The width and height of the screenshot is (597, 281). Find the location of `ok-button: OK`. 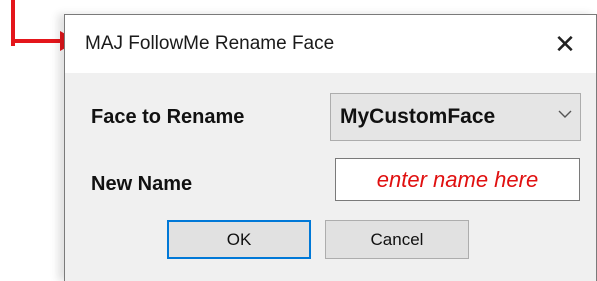

ok-button: OK is located at coordinates (239, 239).